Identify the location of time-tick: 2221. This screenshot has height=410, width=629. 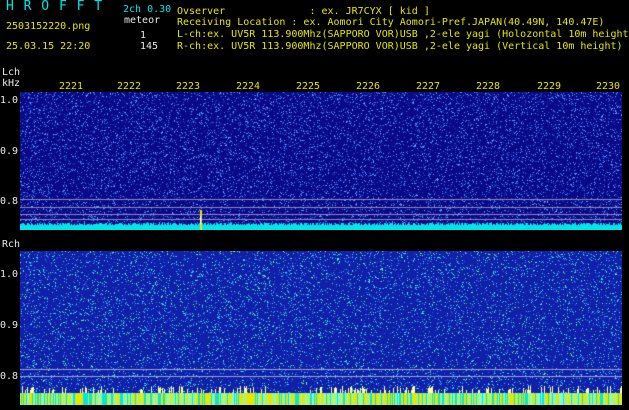
(71, 86).